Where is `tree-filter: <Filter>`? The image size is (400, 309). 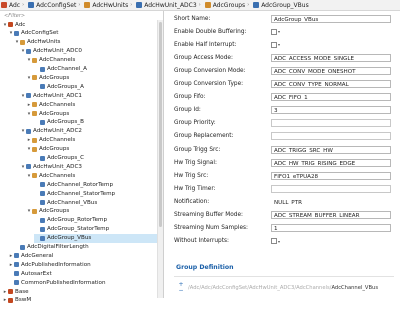
tree-filter: <Filter> is located at coordinates (81, 15).